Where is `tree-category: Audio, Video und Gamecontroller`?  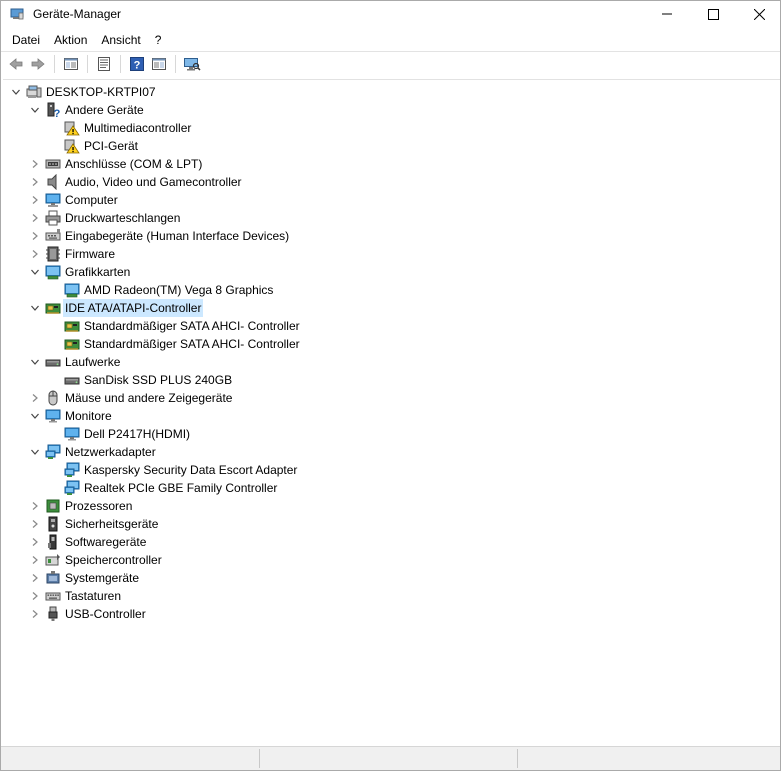
tree-category: Audio, Video und Gamecontroller is located at coordinates (391, 182).